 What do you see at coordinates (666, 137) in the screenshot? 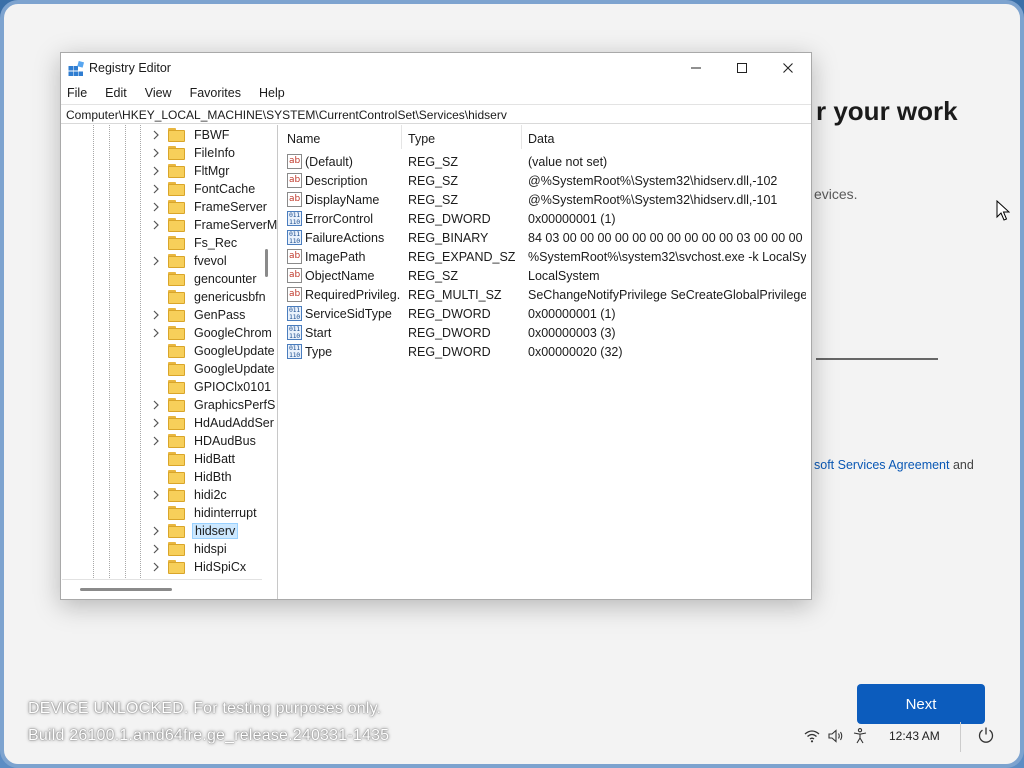
I see `column-header-data: Data` at bounding box center [666, 137].